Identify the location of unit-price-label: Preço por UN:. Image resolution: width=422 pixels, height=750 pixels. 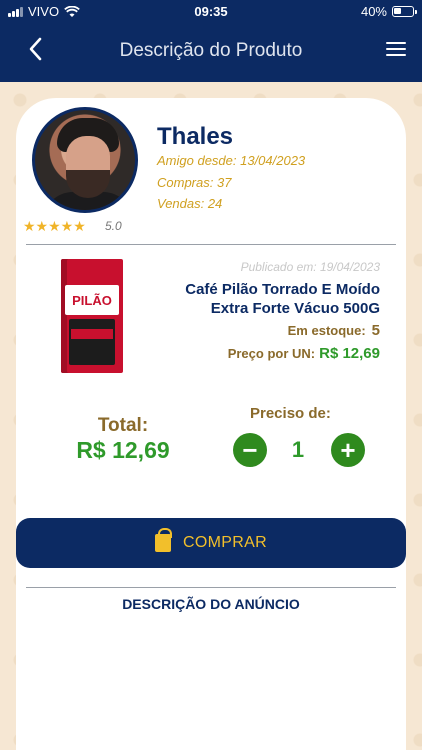
(271, 353).